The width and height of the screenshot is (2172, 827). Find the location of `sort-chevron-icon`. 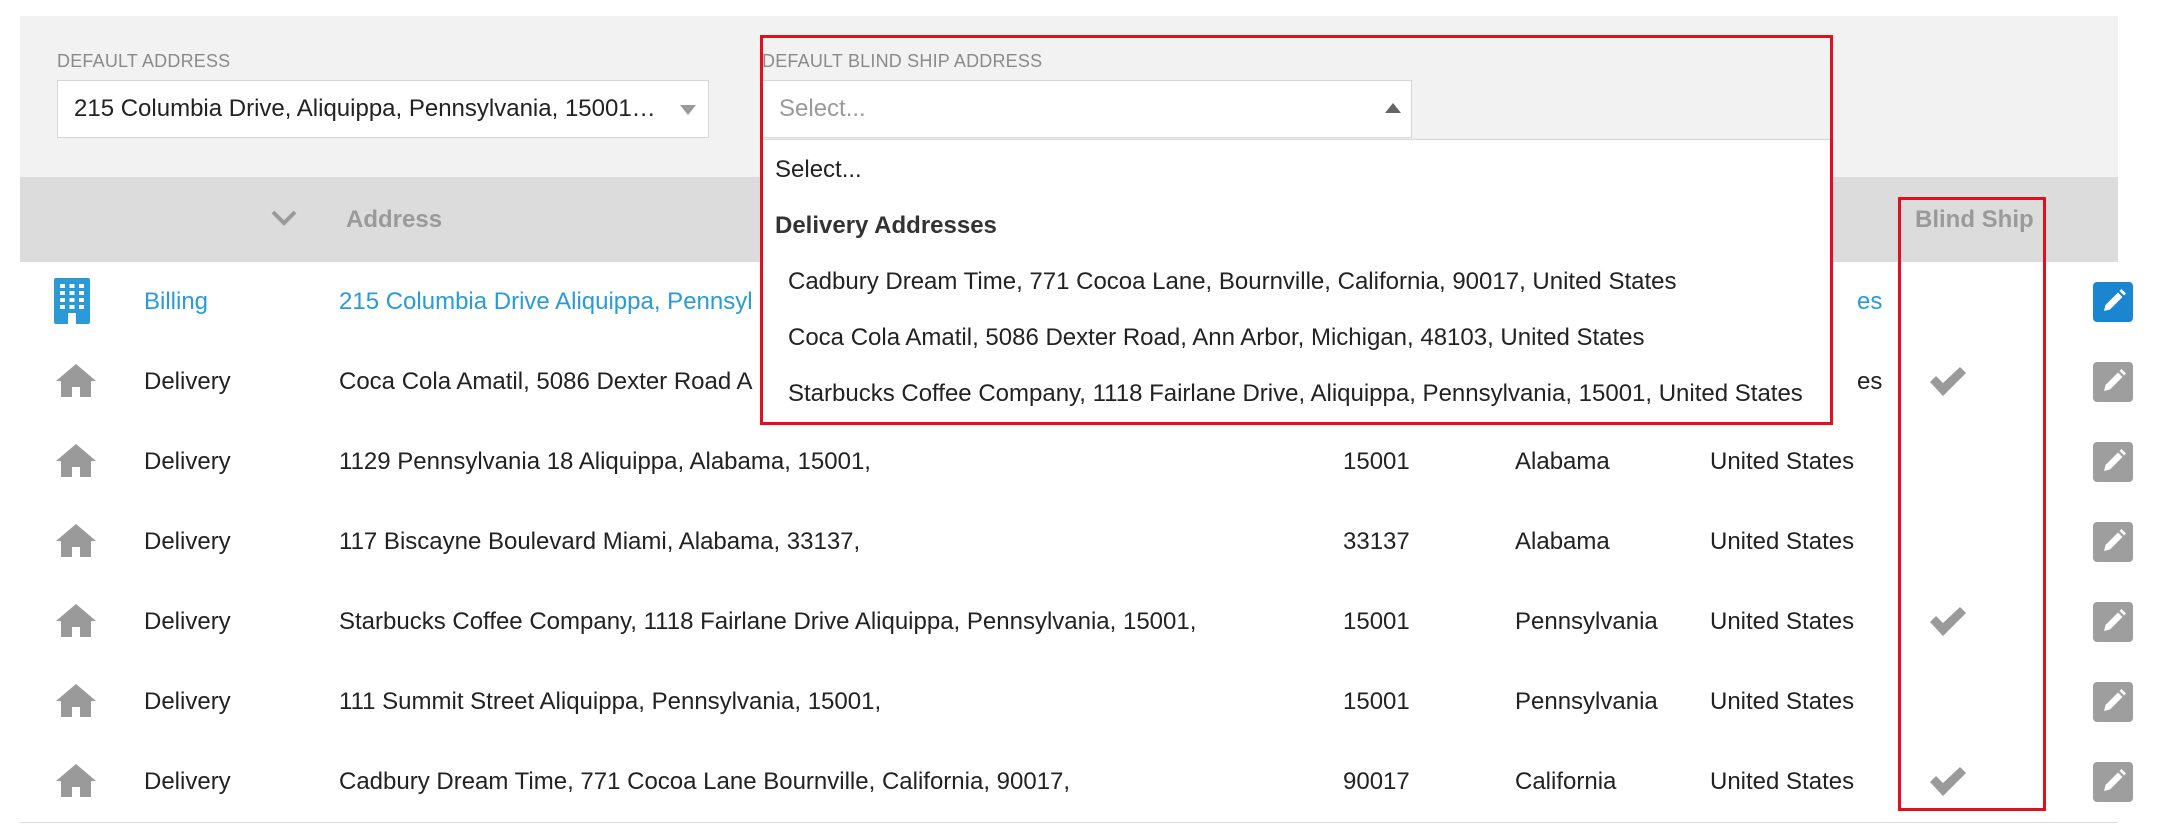

sort-chevron-icon is located at coordinates (284, 218).